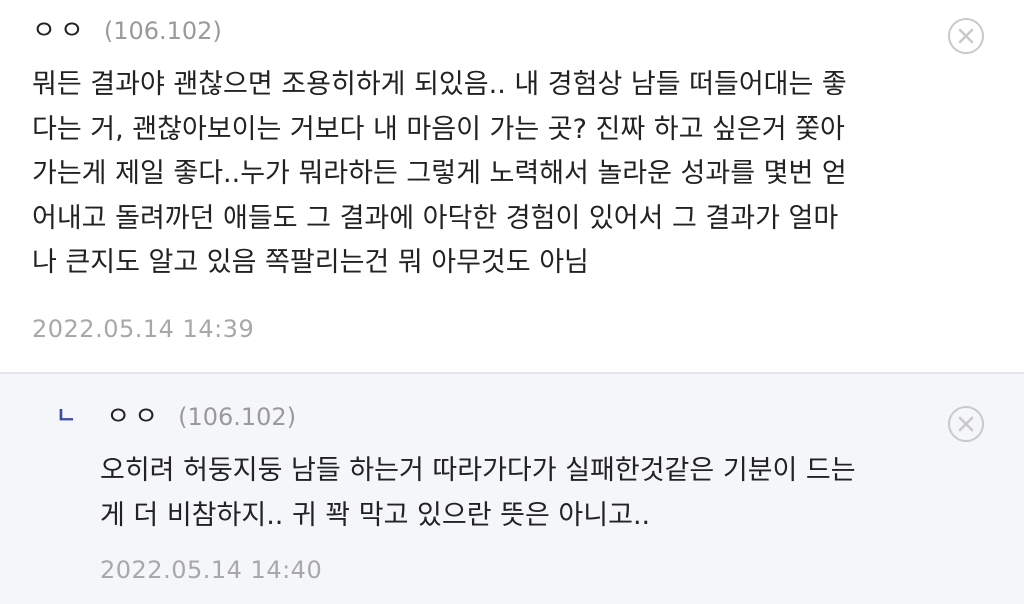 This screenshot has width=1024, height=604. I want to click on comment-timestamp: 2022.05.14 14:39, so click(143, 329).